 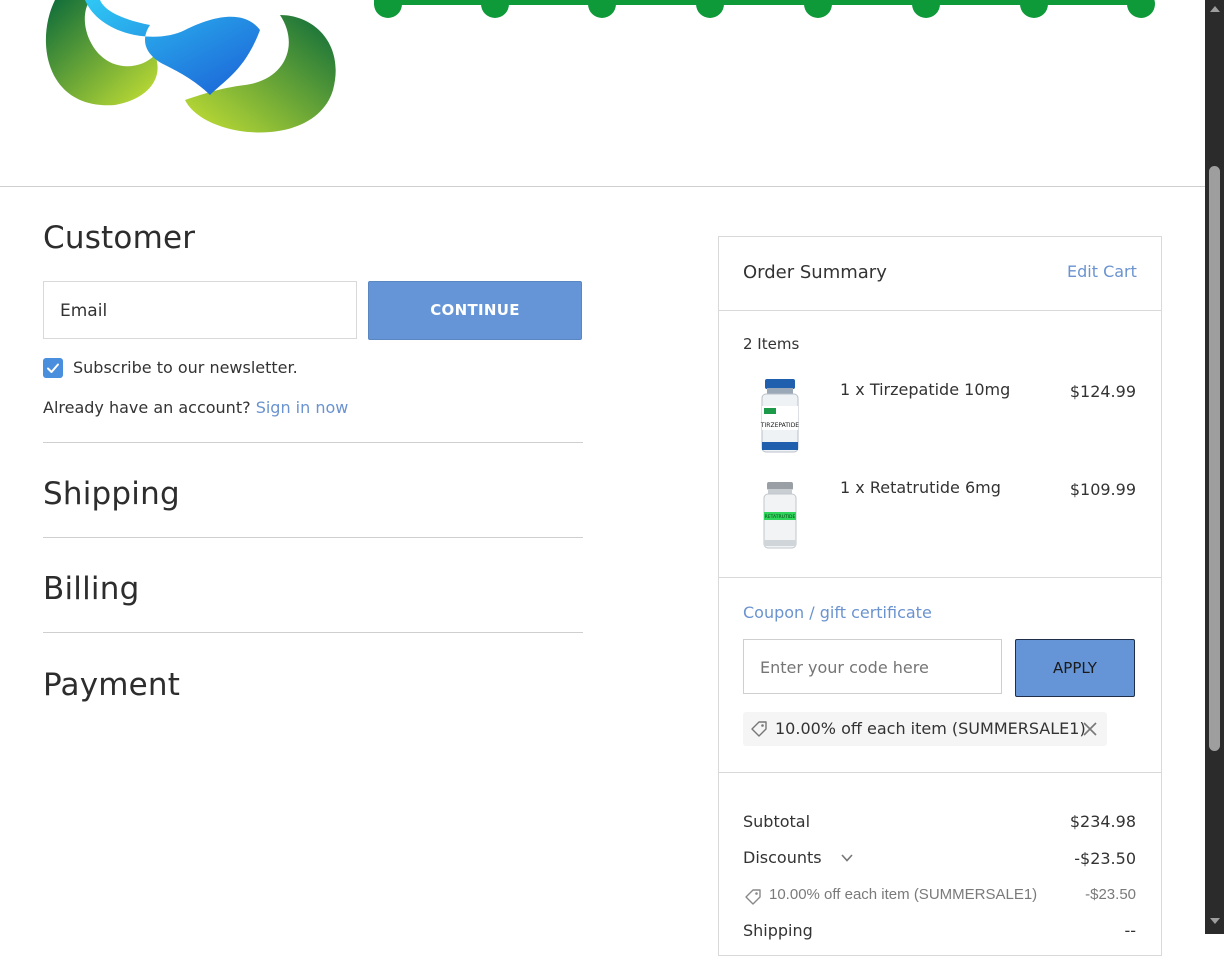 I want to click on item-price: $124.99, so click(x=1102, y=391).